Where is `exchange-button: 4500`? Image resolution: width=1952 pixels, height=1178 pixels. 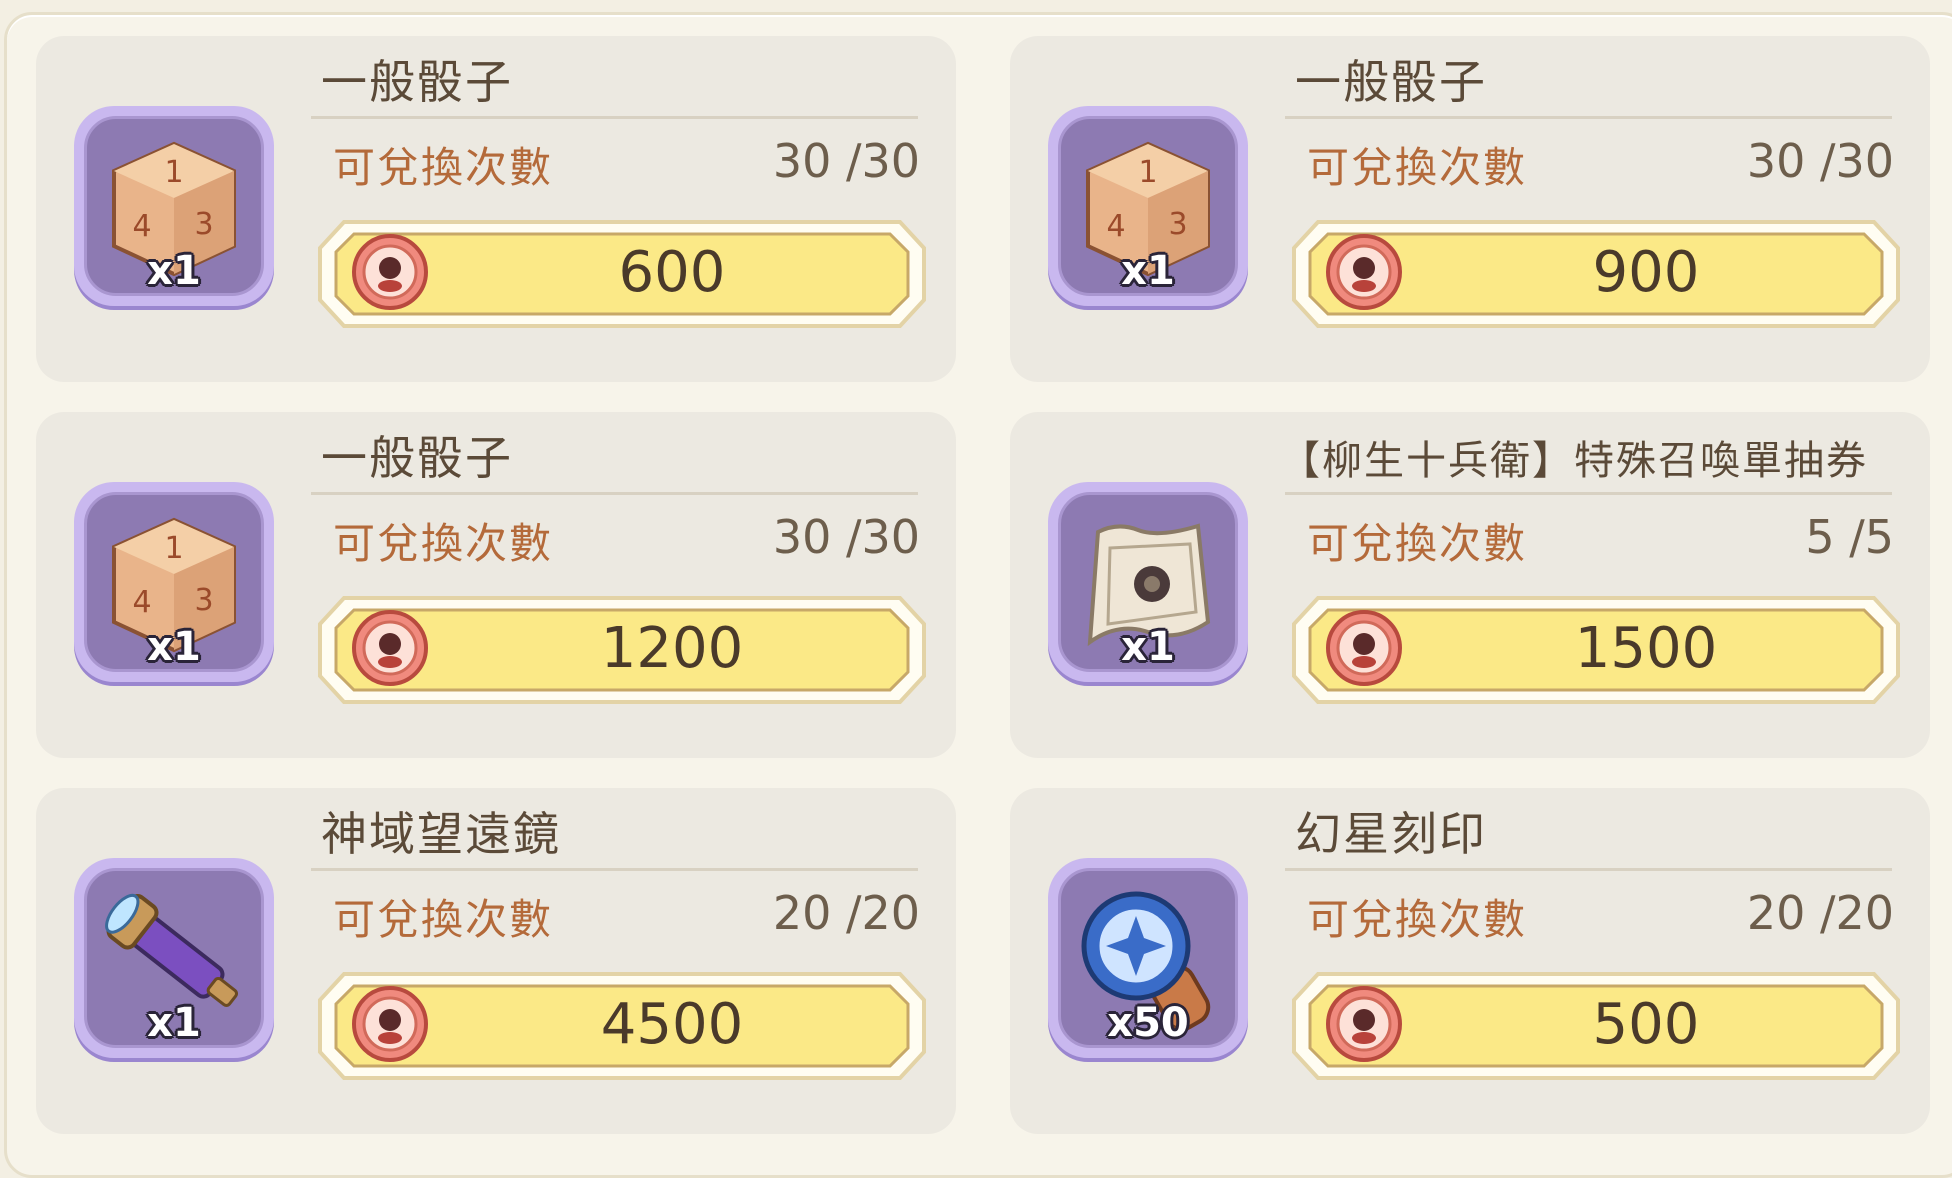 exchange-button: 4500 is located at coordinates (622, 1026).